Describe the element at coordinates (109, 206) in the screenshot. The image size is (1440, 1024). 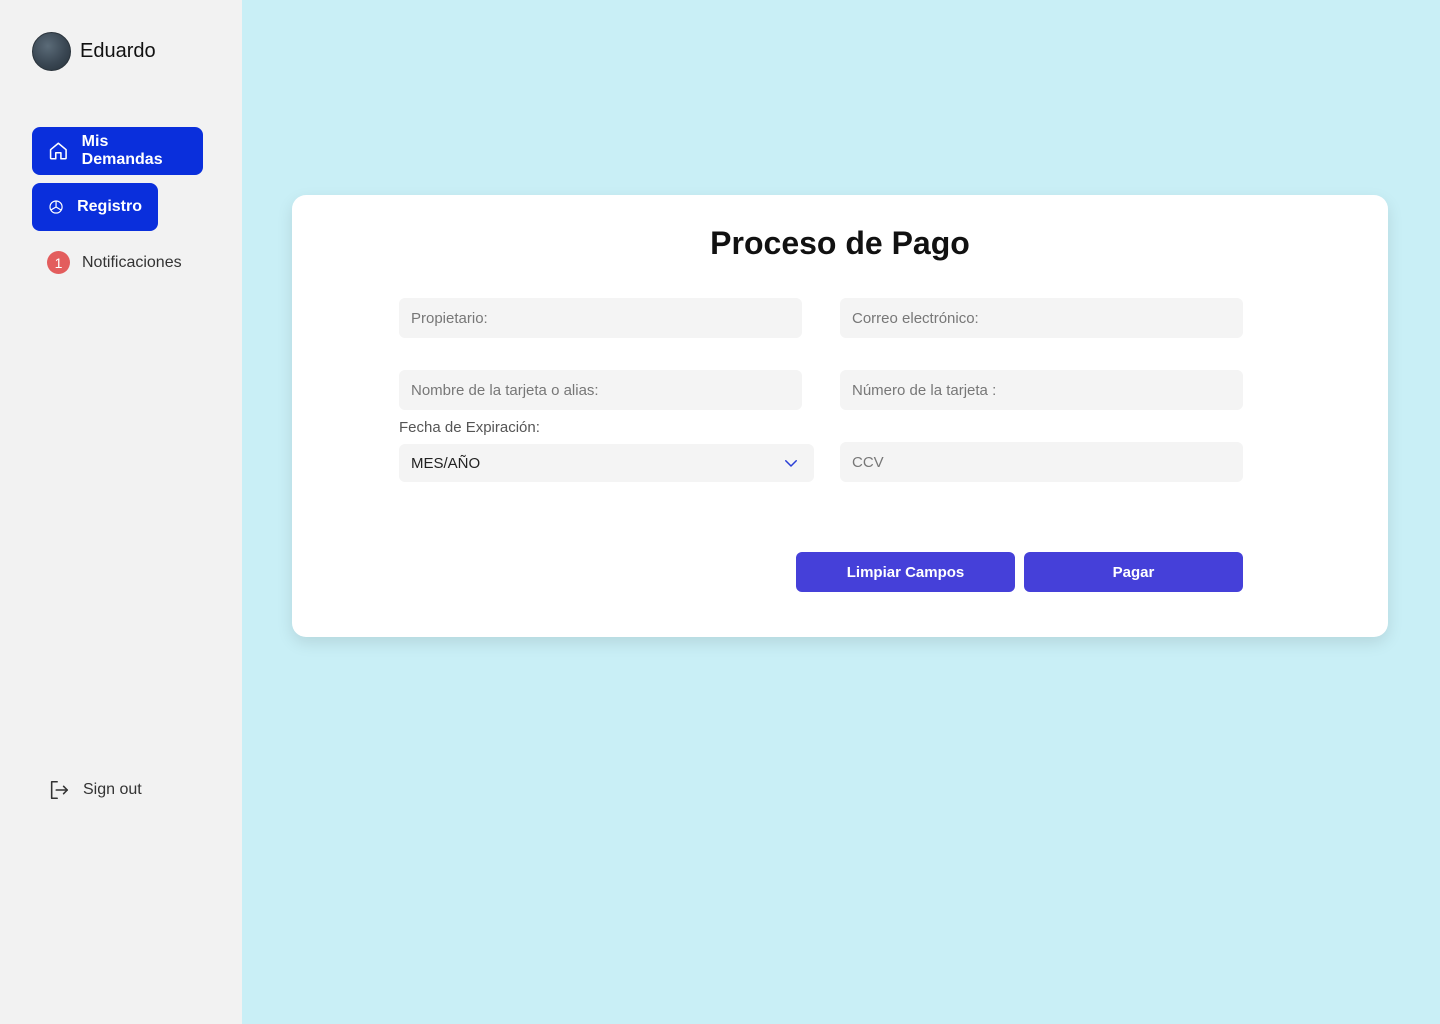
I see `nav-registro-label: Registro` at that location.